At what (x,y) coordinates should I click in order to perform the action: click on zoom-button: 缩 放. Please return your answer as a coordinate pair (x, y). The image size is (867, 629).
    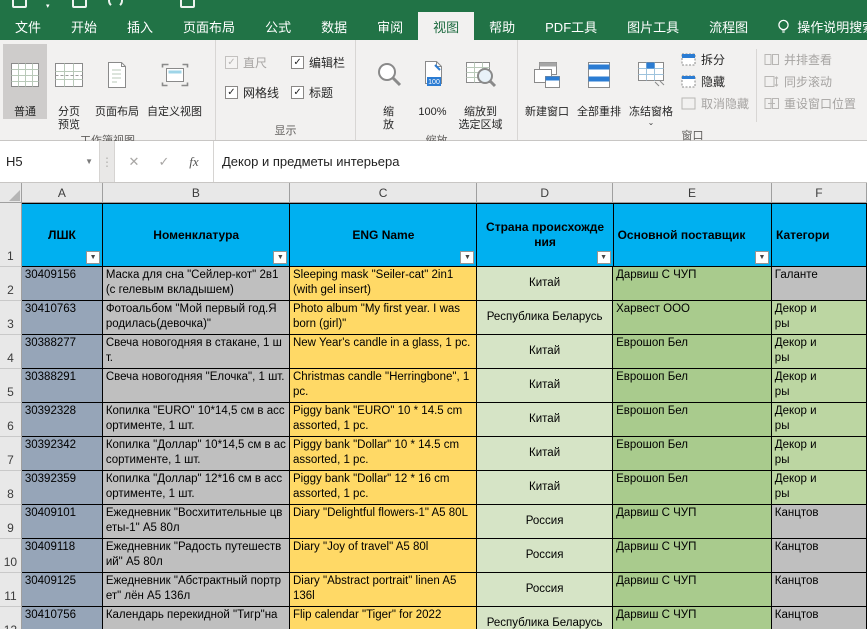
    Looking at the image, I should click on (389, 88).